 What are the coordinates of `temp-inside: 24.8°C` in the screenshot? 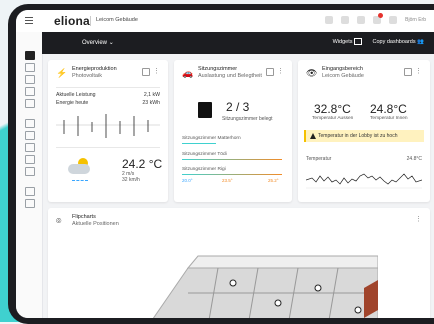 It's located at (388, 109).